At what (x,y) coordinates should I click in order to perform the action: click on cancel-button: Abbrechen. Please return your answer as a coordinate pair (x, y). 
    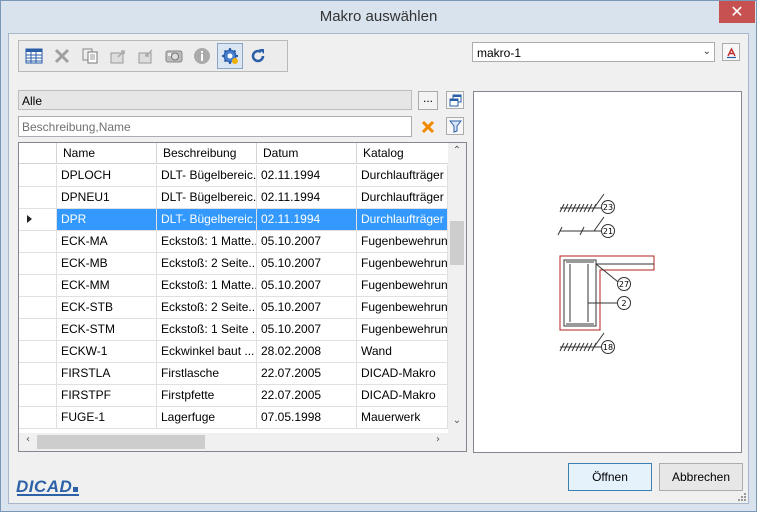
    Looking at the image, I should click on (701, 477).